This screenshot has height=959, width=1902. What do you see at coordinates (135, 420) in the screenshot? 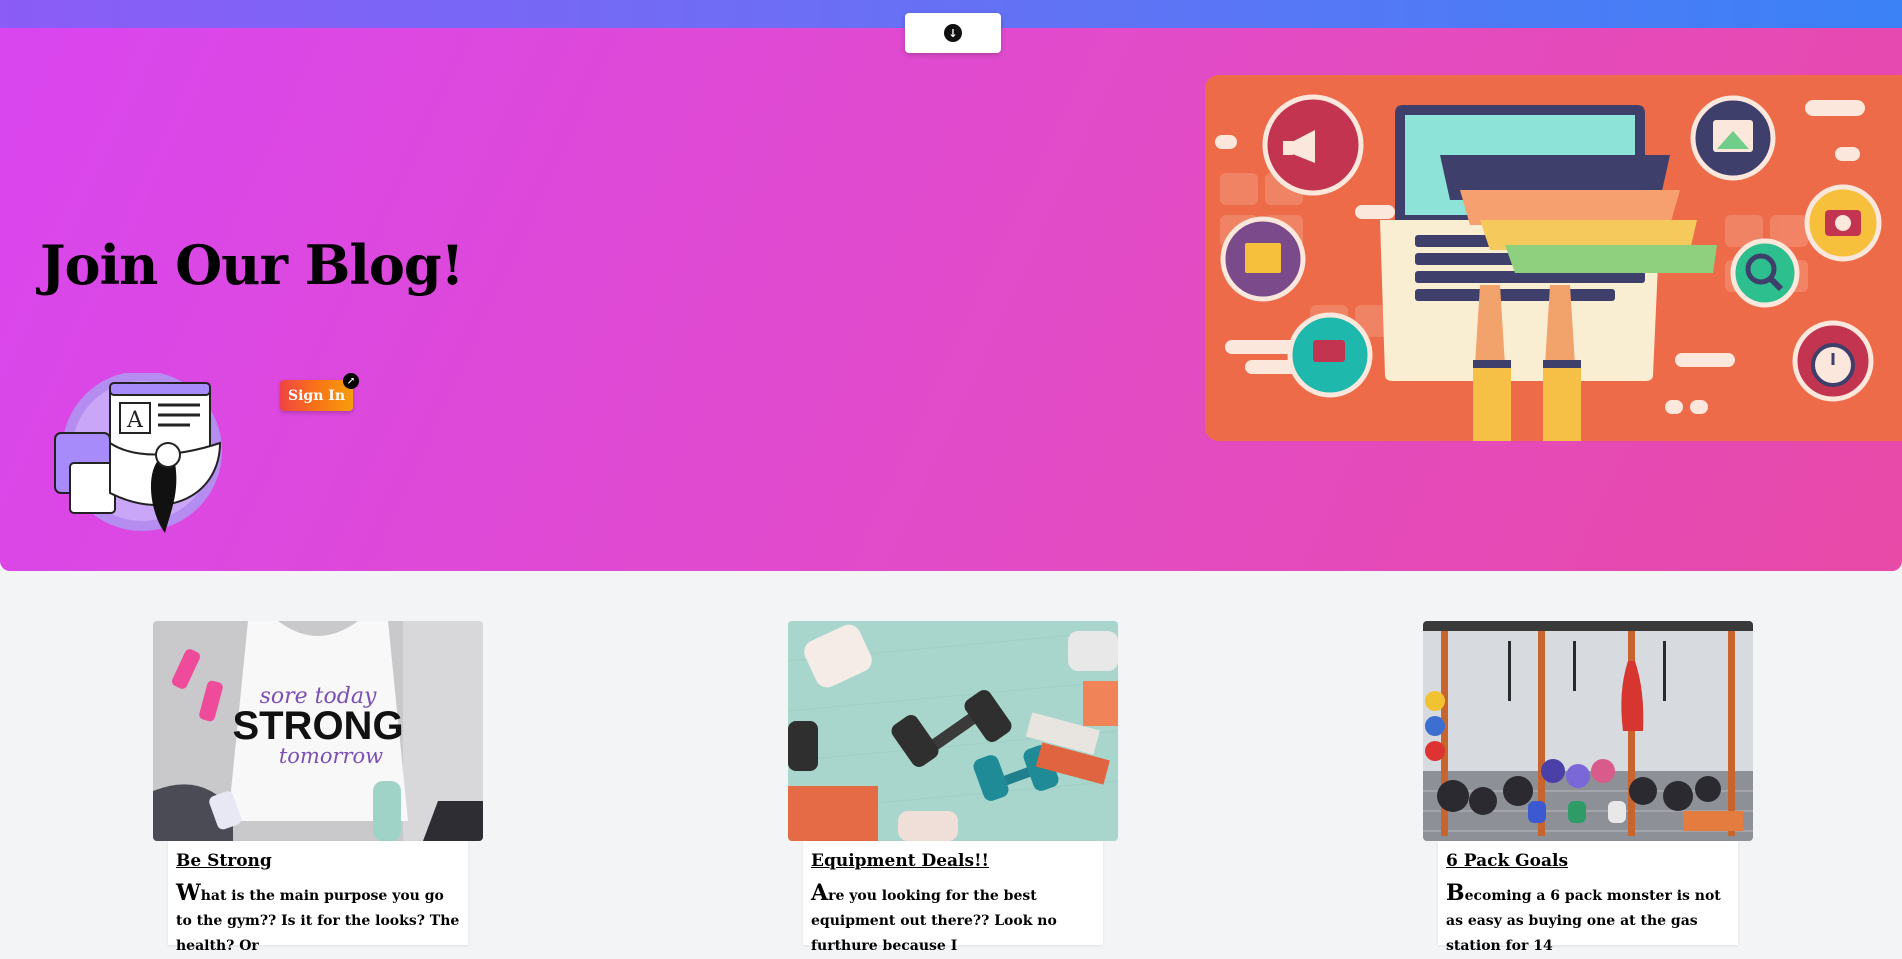
I see `svg-text: A` at bounding box center [135, 420].